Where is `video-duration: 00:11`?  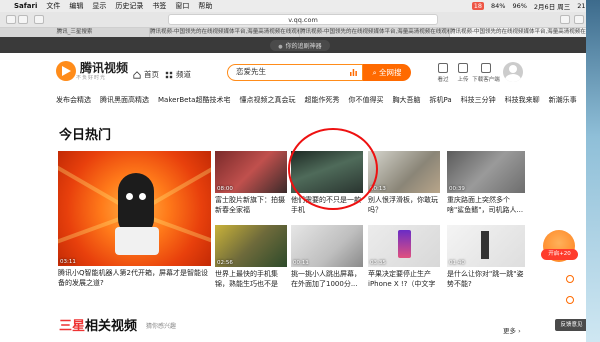
video-duration: 00:11 is located at coordinates (301, 263).